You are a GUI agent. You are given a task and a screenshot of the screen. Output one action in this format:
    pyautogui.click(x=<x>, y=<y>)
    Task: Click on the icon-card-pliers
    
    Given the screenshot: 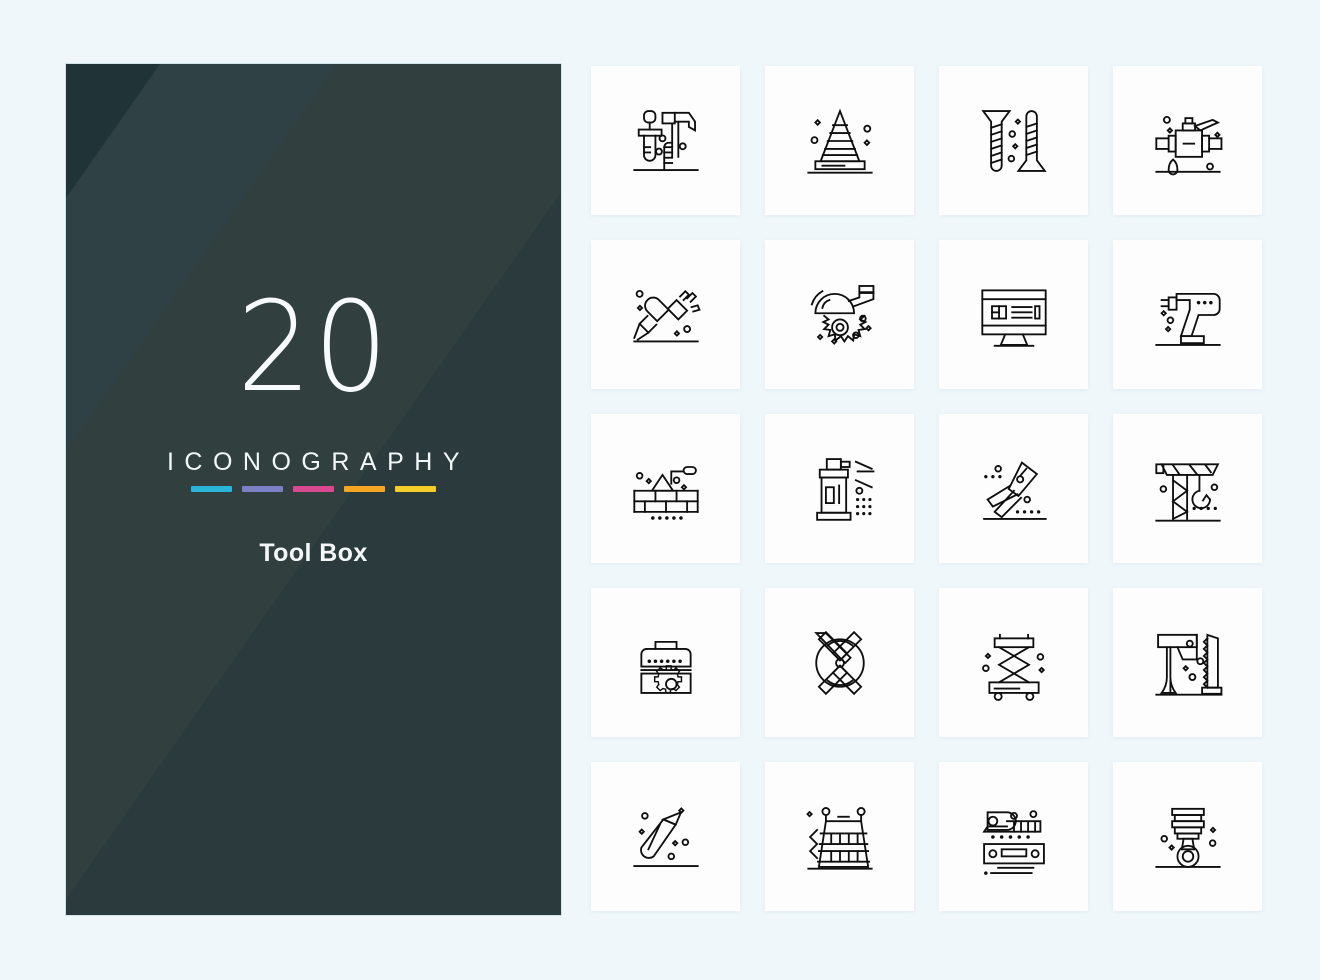 What is the action you would take?
    pyautogui.click(x=1013, y=488)
    